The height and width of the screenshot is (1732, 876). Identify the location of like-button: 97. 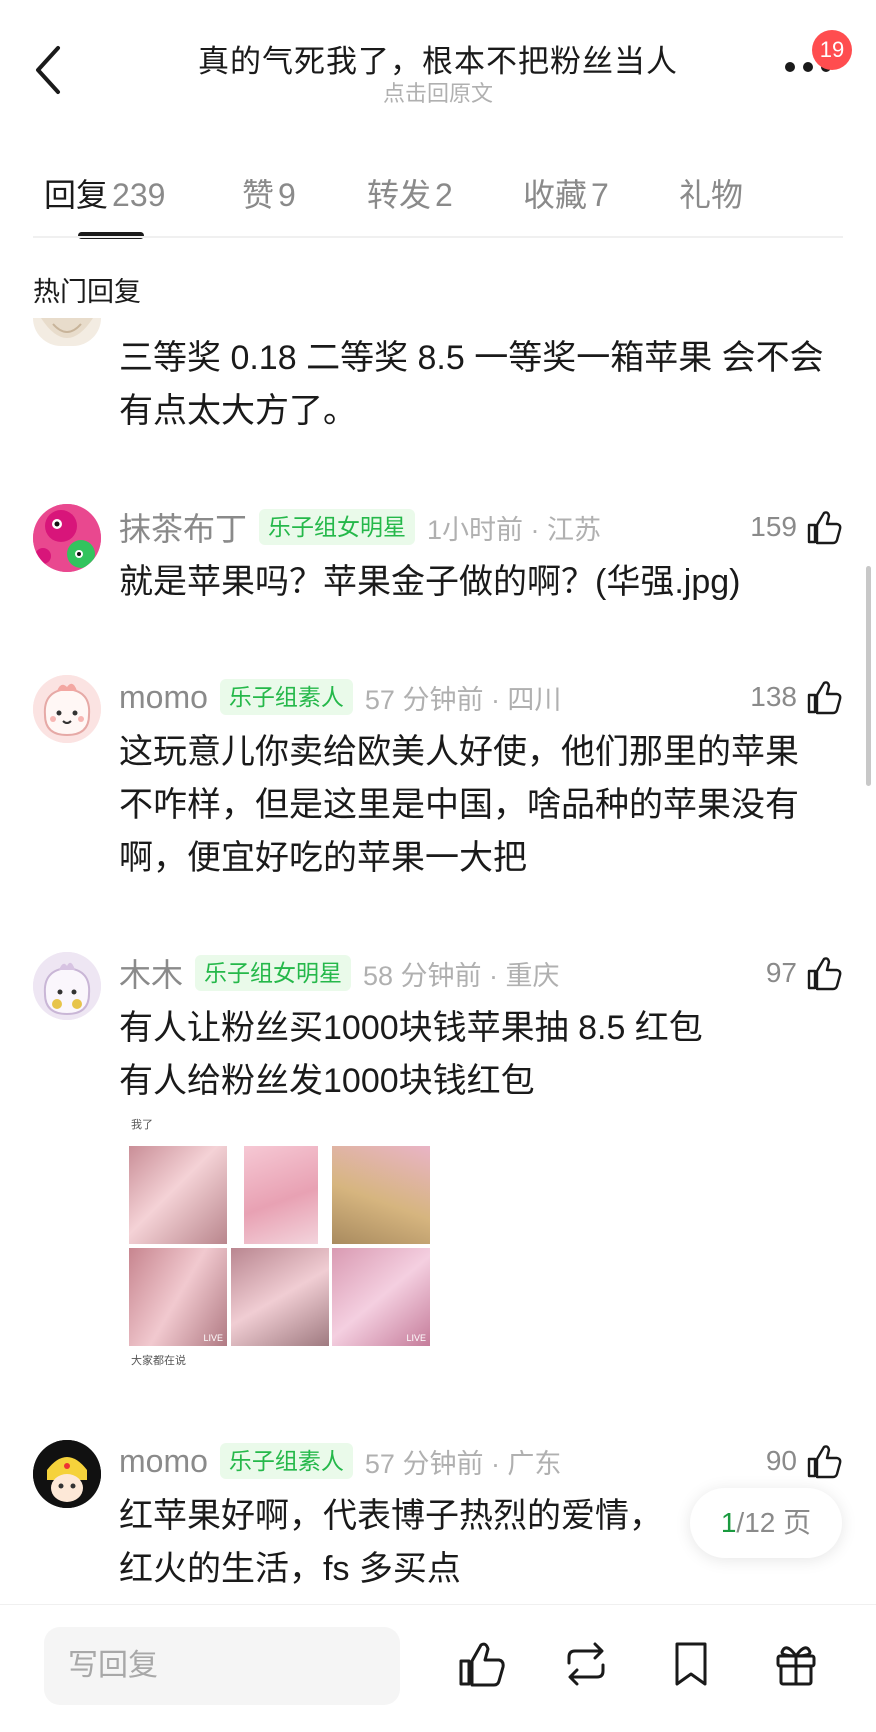
(804, 973).